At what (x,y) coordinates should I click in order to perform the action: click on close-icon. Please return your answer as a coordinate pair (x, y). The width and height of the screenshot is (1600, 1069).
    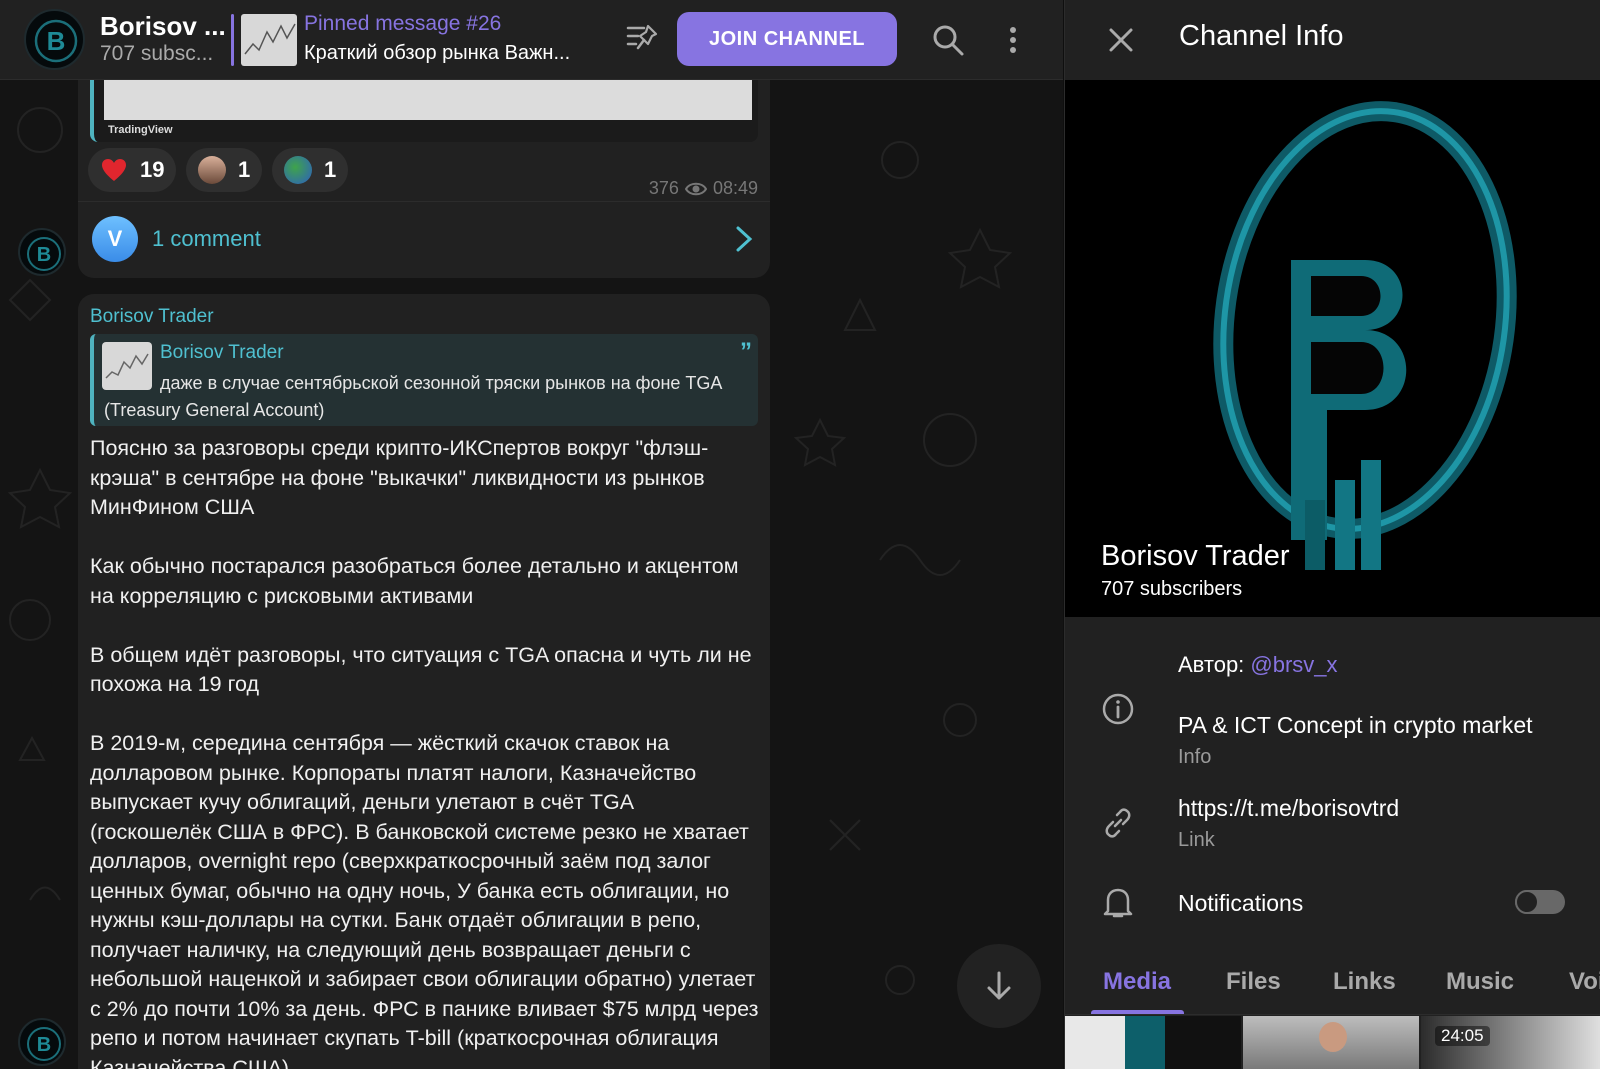
    Looking at the image, I should click on (1121, 40).